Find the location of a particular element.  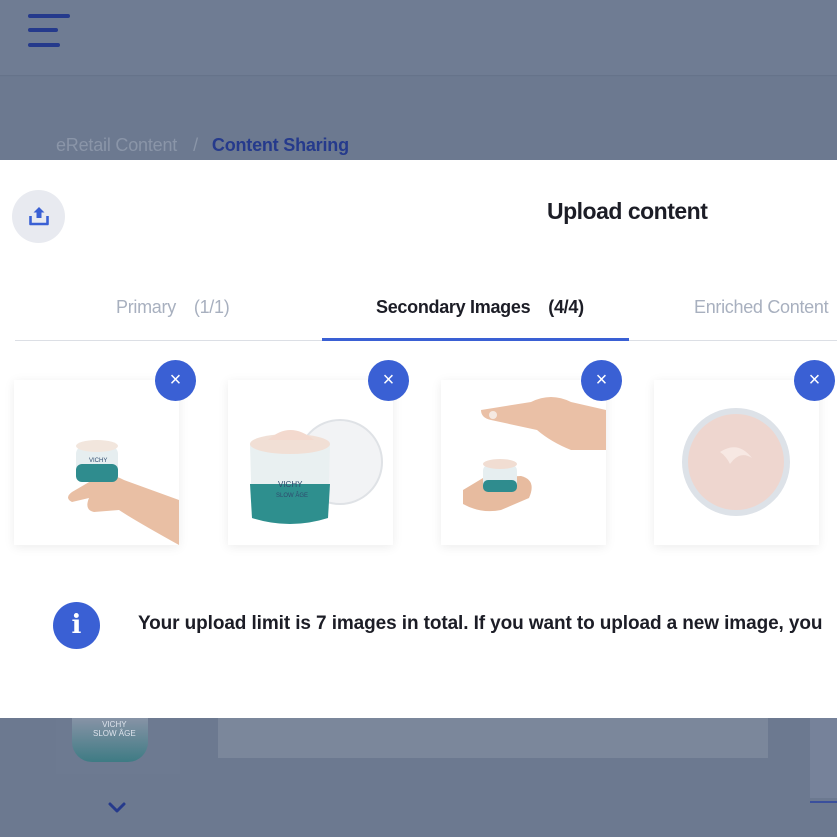

tab-enriched-content: Enriched Content is located at coordinates (761, 327).